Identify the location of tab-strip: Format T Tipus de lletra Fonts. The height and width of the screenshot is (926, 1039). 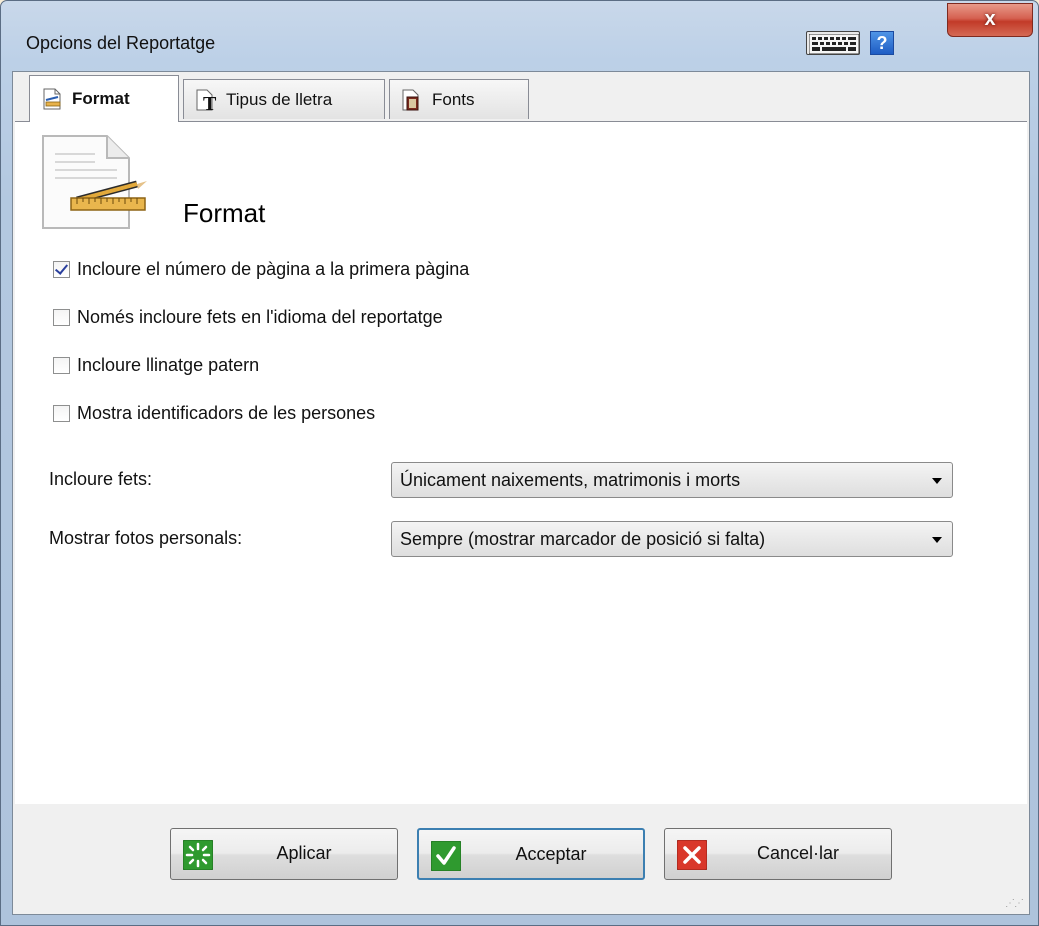
(521, 97).